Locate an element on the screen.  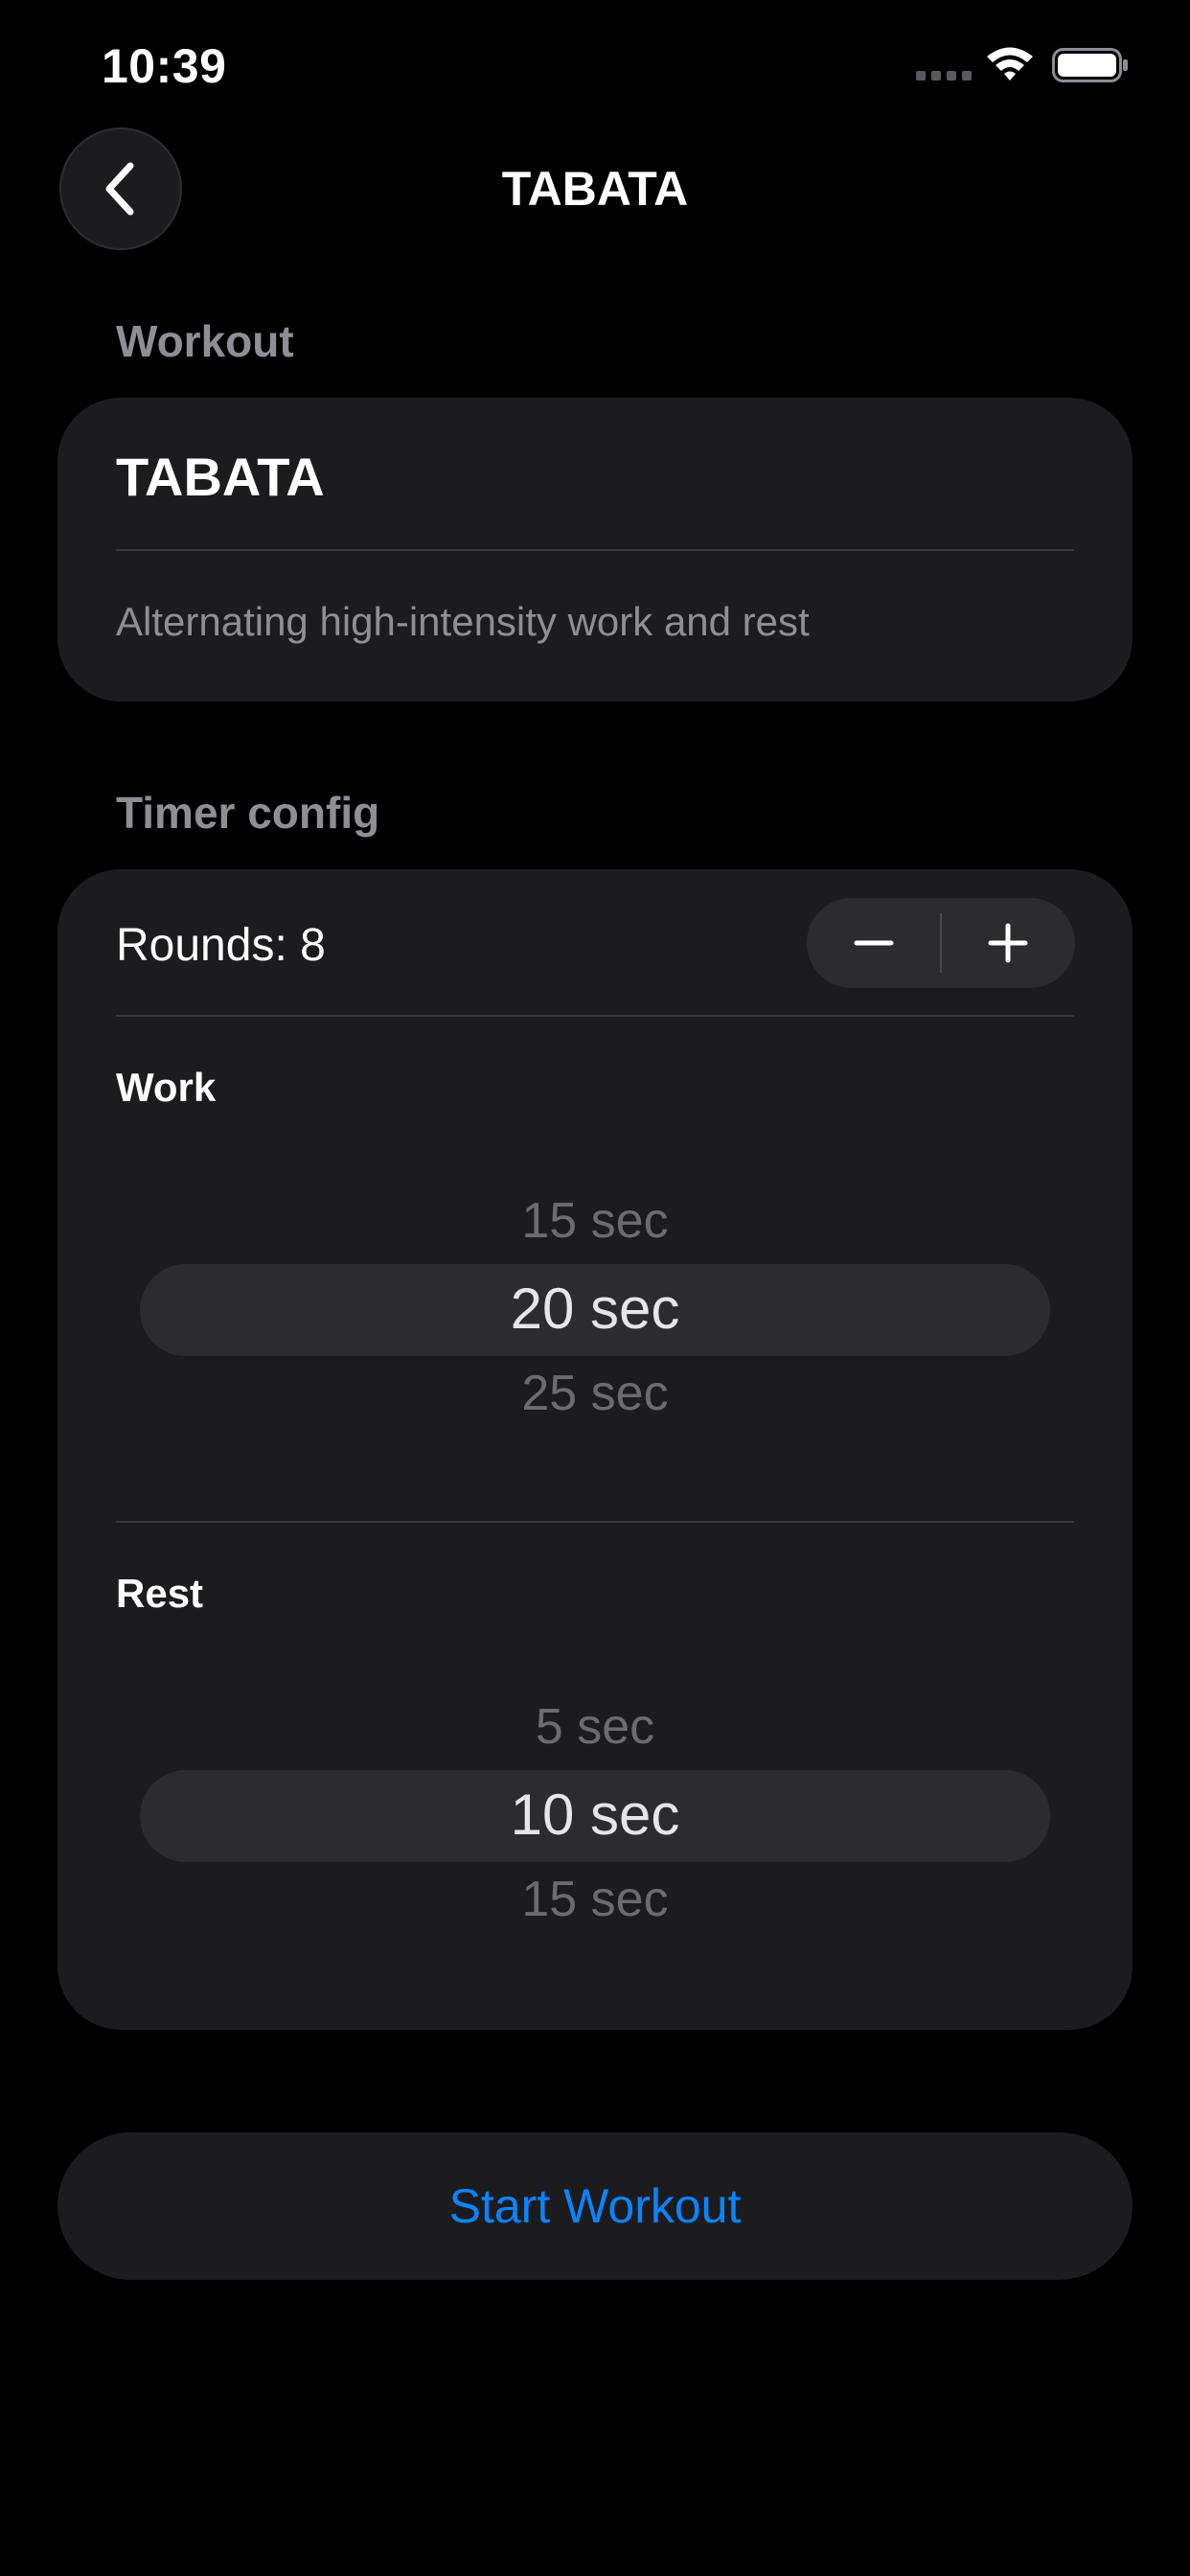
rounds-label: Rounds: 8 is located at coordinates (221, 945).